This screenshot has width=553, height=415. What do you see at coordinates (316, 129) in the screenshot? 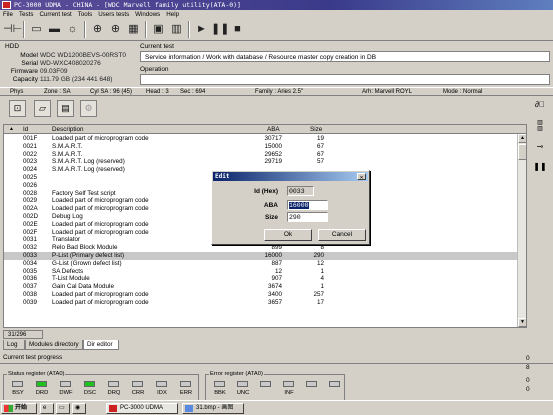
I see `col-size: Size` at bounding box center [316, 129].